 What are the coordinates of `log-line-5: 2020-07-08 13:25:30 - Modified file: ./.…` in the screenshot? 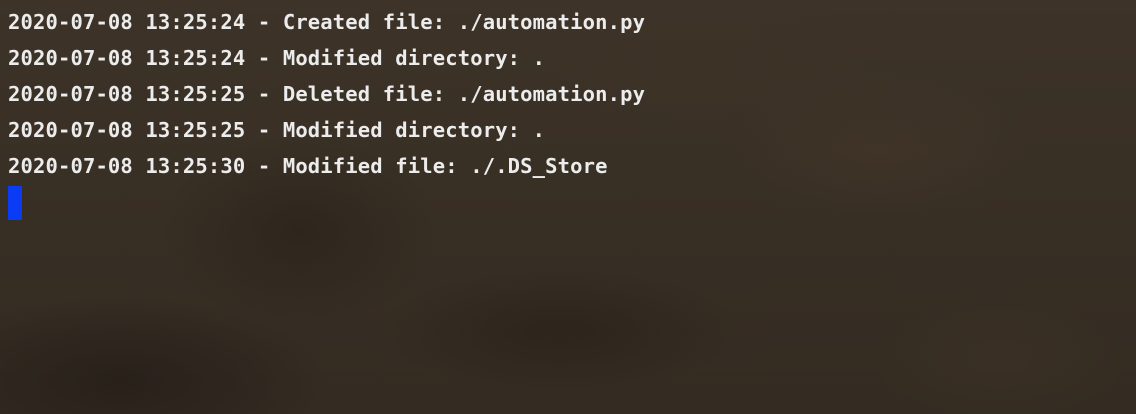 It's located at (308, 166).